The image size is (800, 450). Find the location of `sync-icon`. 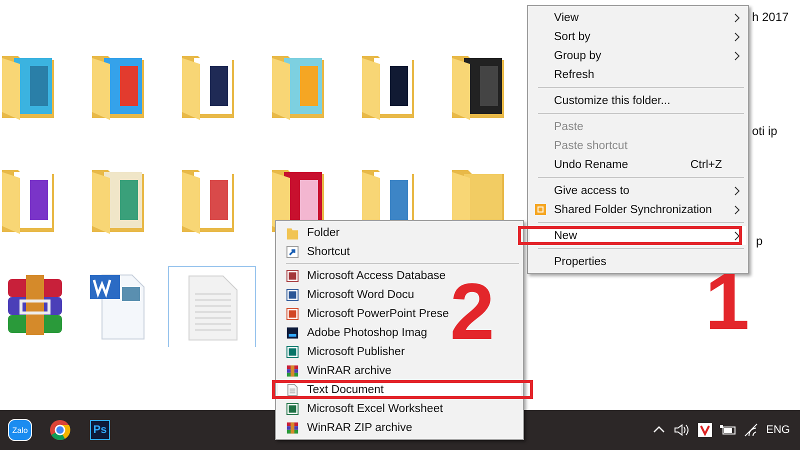

sync-icon is located at coordinates (540, 209).